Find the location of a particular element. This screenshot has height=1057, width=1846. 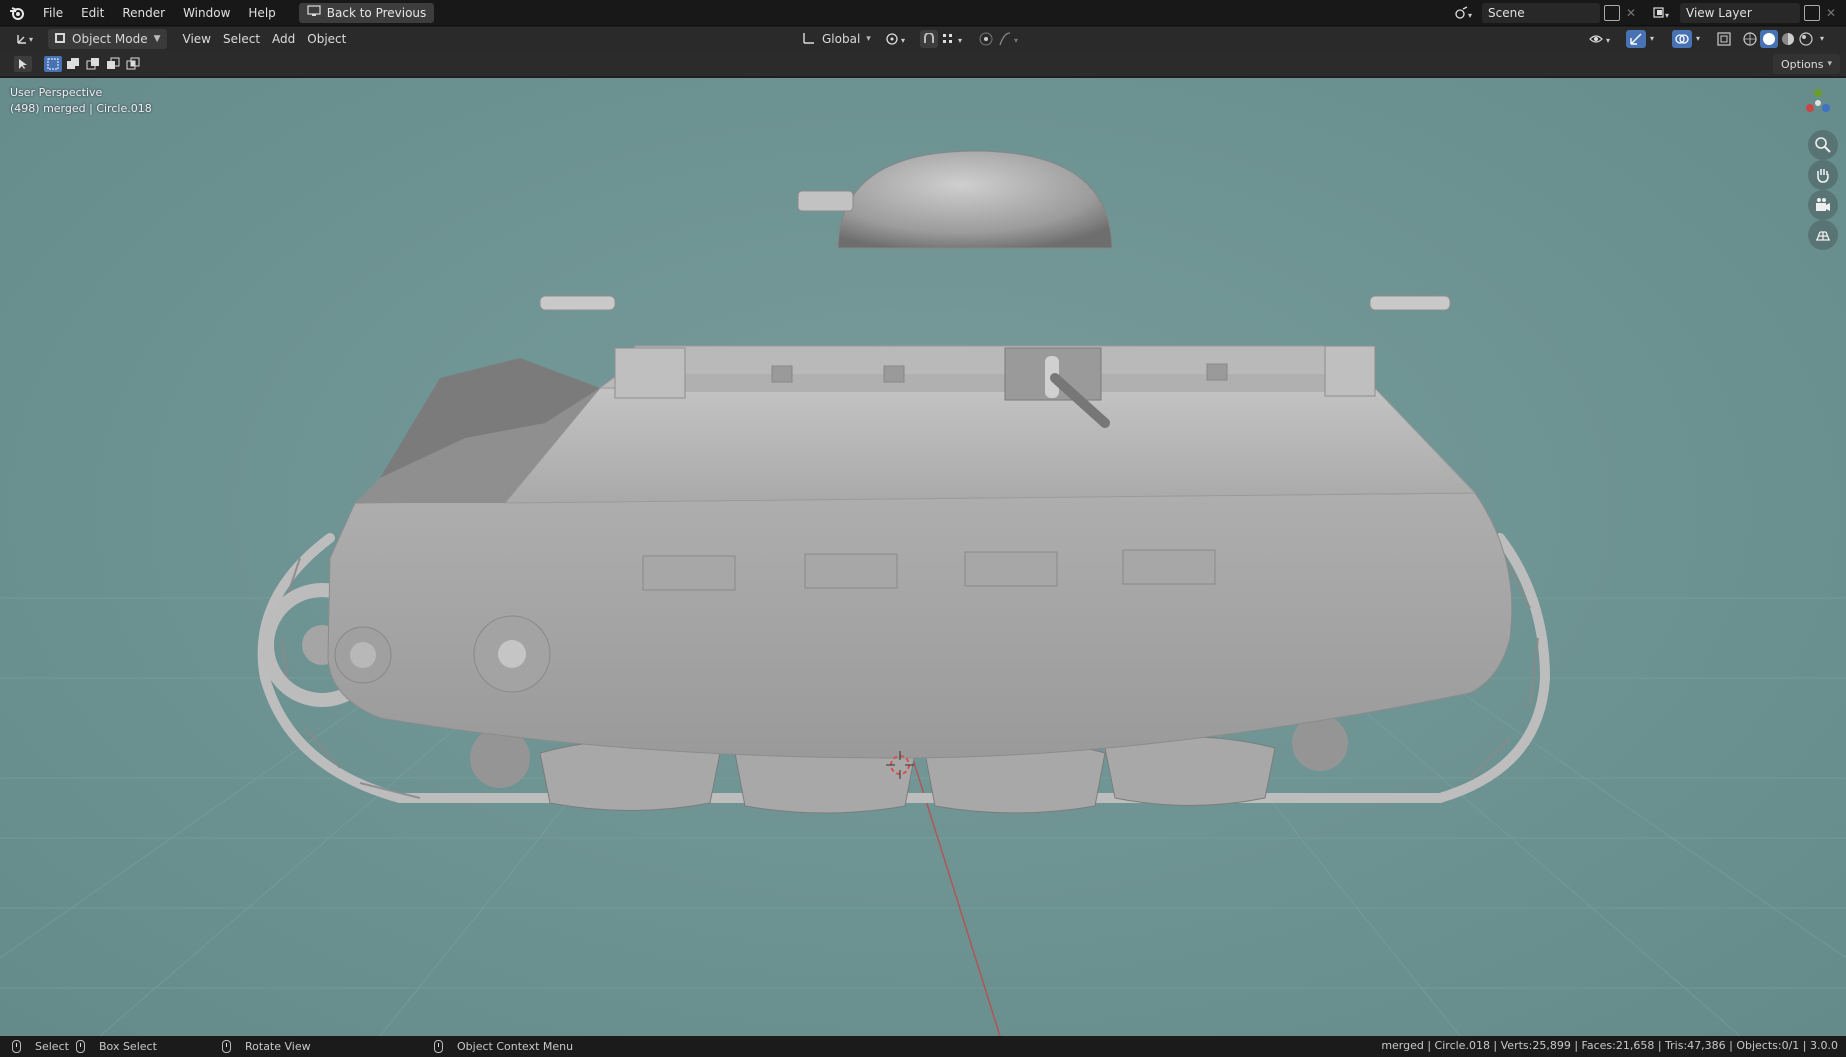

back-to-previous-label: Back to Previous is located at coordinates (376, 12).